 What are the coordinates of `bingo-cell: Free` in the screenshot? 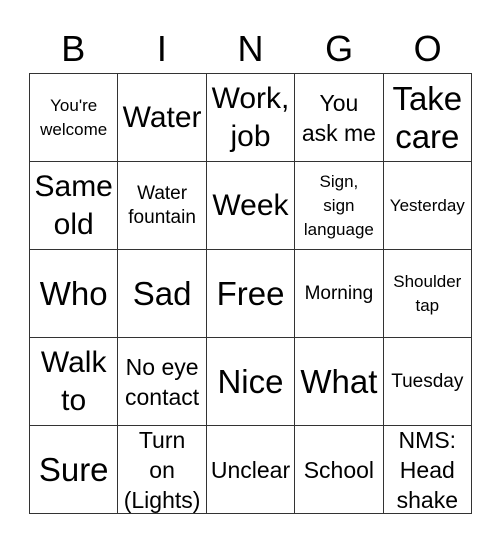 It's located at (251, 294).